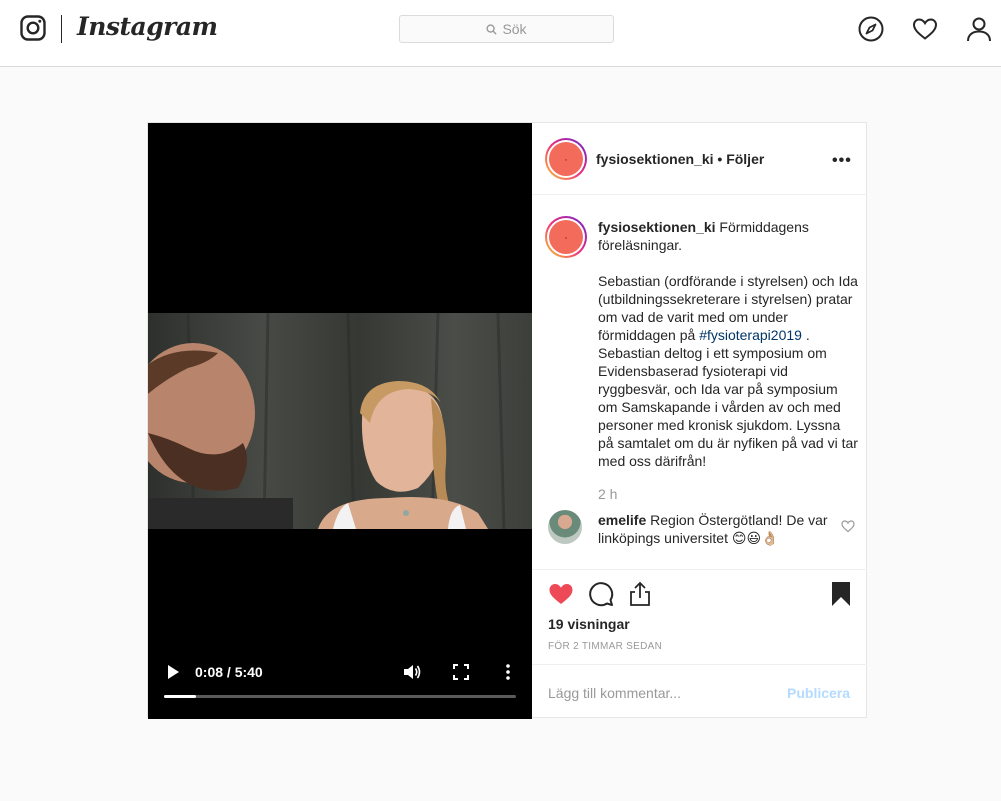 The height and width of the screenshot is (801, 1001). I want to click on bookmark-icon, so click(841, 594).